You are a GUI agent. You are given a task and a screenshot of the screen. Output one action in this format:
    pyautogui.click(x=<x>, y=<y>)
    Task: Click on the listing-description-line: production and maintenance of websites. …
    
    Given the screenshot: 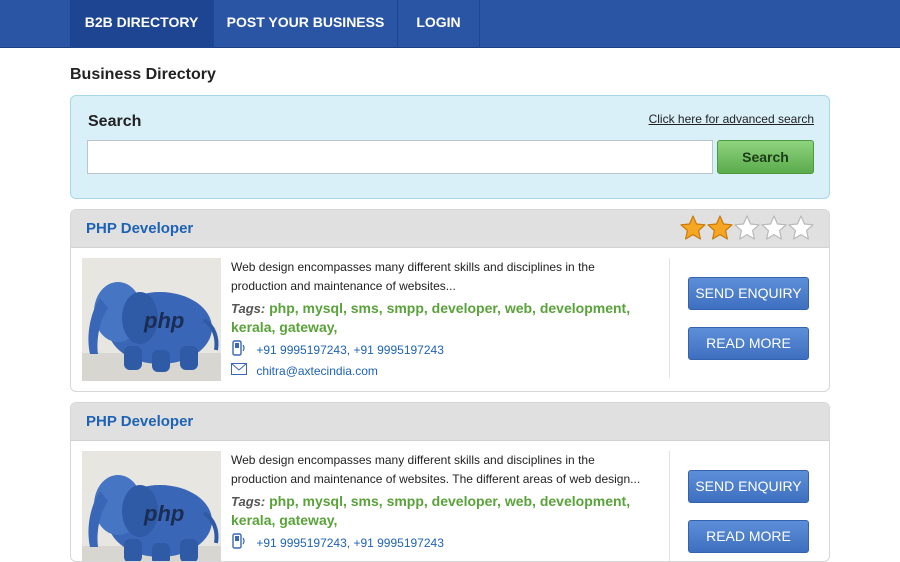 What is the action you would take?
    pyautogui.click(x=436, y=479)
    